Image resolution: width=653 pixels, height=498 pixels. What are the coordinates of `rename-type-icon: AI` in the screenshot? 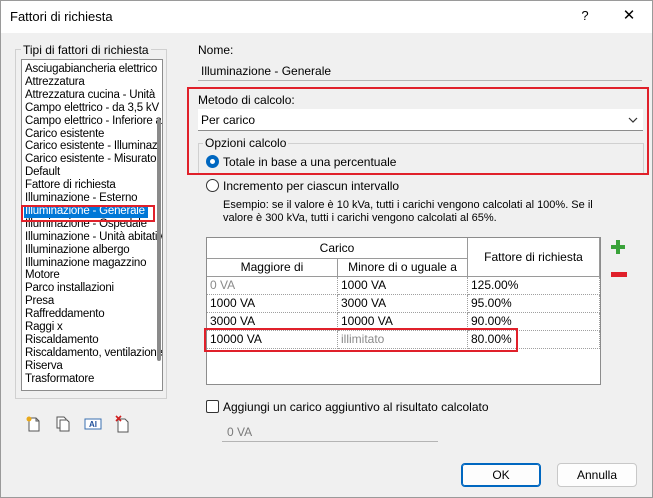 It's located at (93, 424).